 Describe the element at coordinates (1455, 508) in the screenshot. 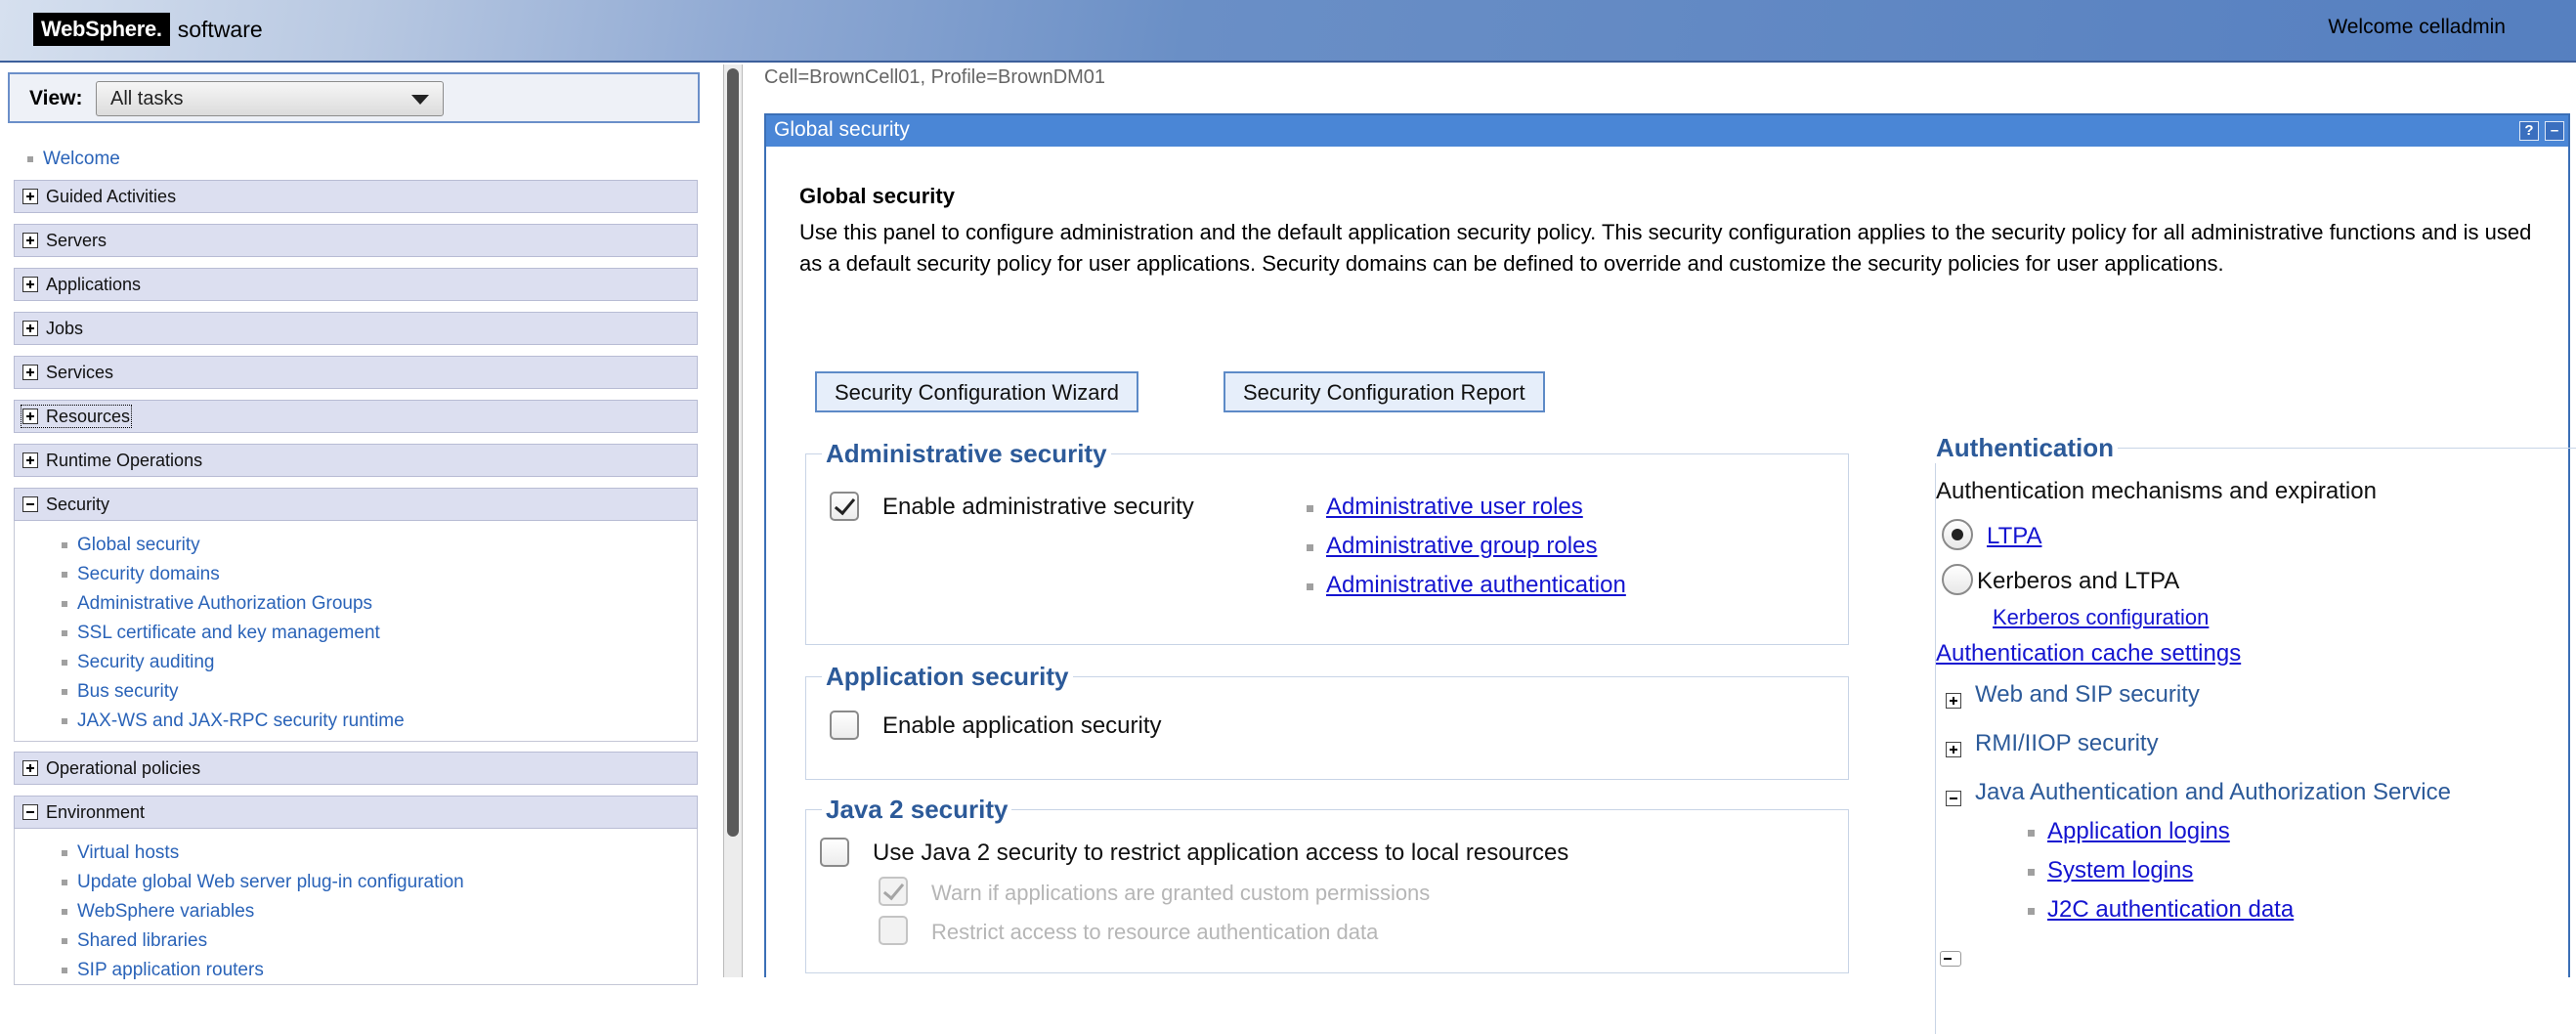

I see `administrative-user-roles-link: Administrative user roles` at that location.